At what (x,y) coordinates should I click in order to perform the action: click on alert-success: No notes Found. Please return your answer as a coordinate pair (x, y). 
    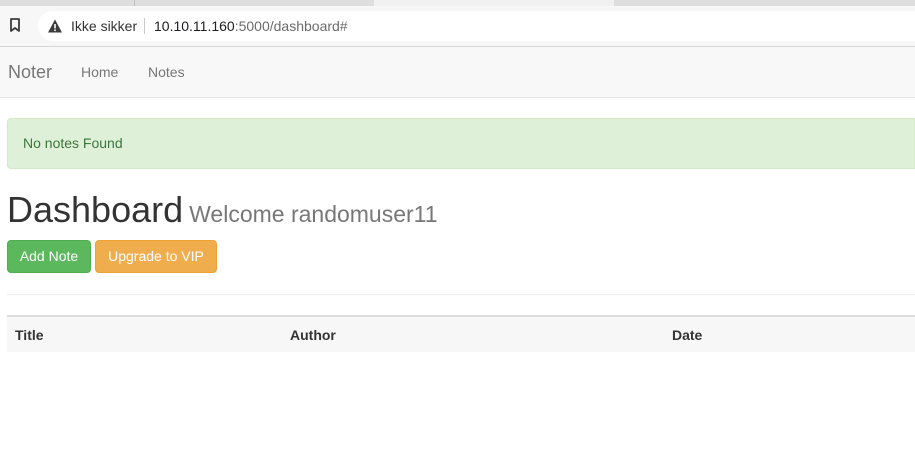
    Looking at the image, I should click on (461, 143).